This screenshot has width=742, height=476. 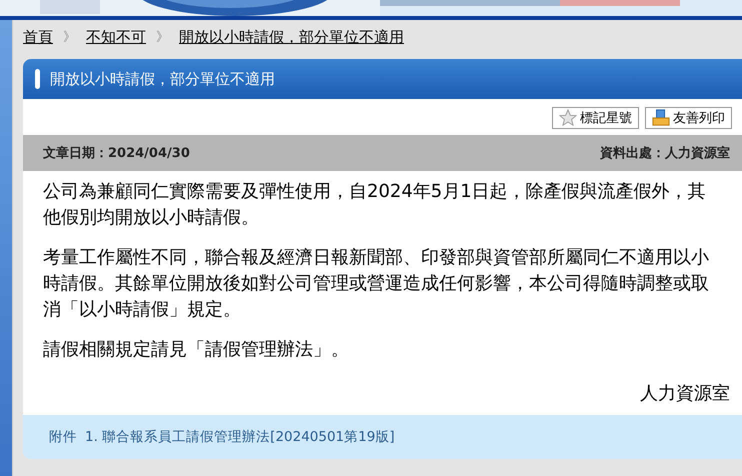 What do you see at coordinates (568, 118) in the screenshot?
I see `star-icon` at bounding box center [568, 118].